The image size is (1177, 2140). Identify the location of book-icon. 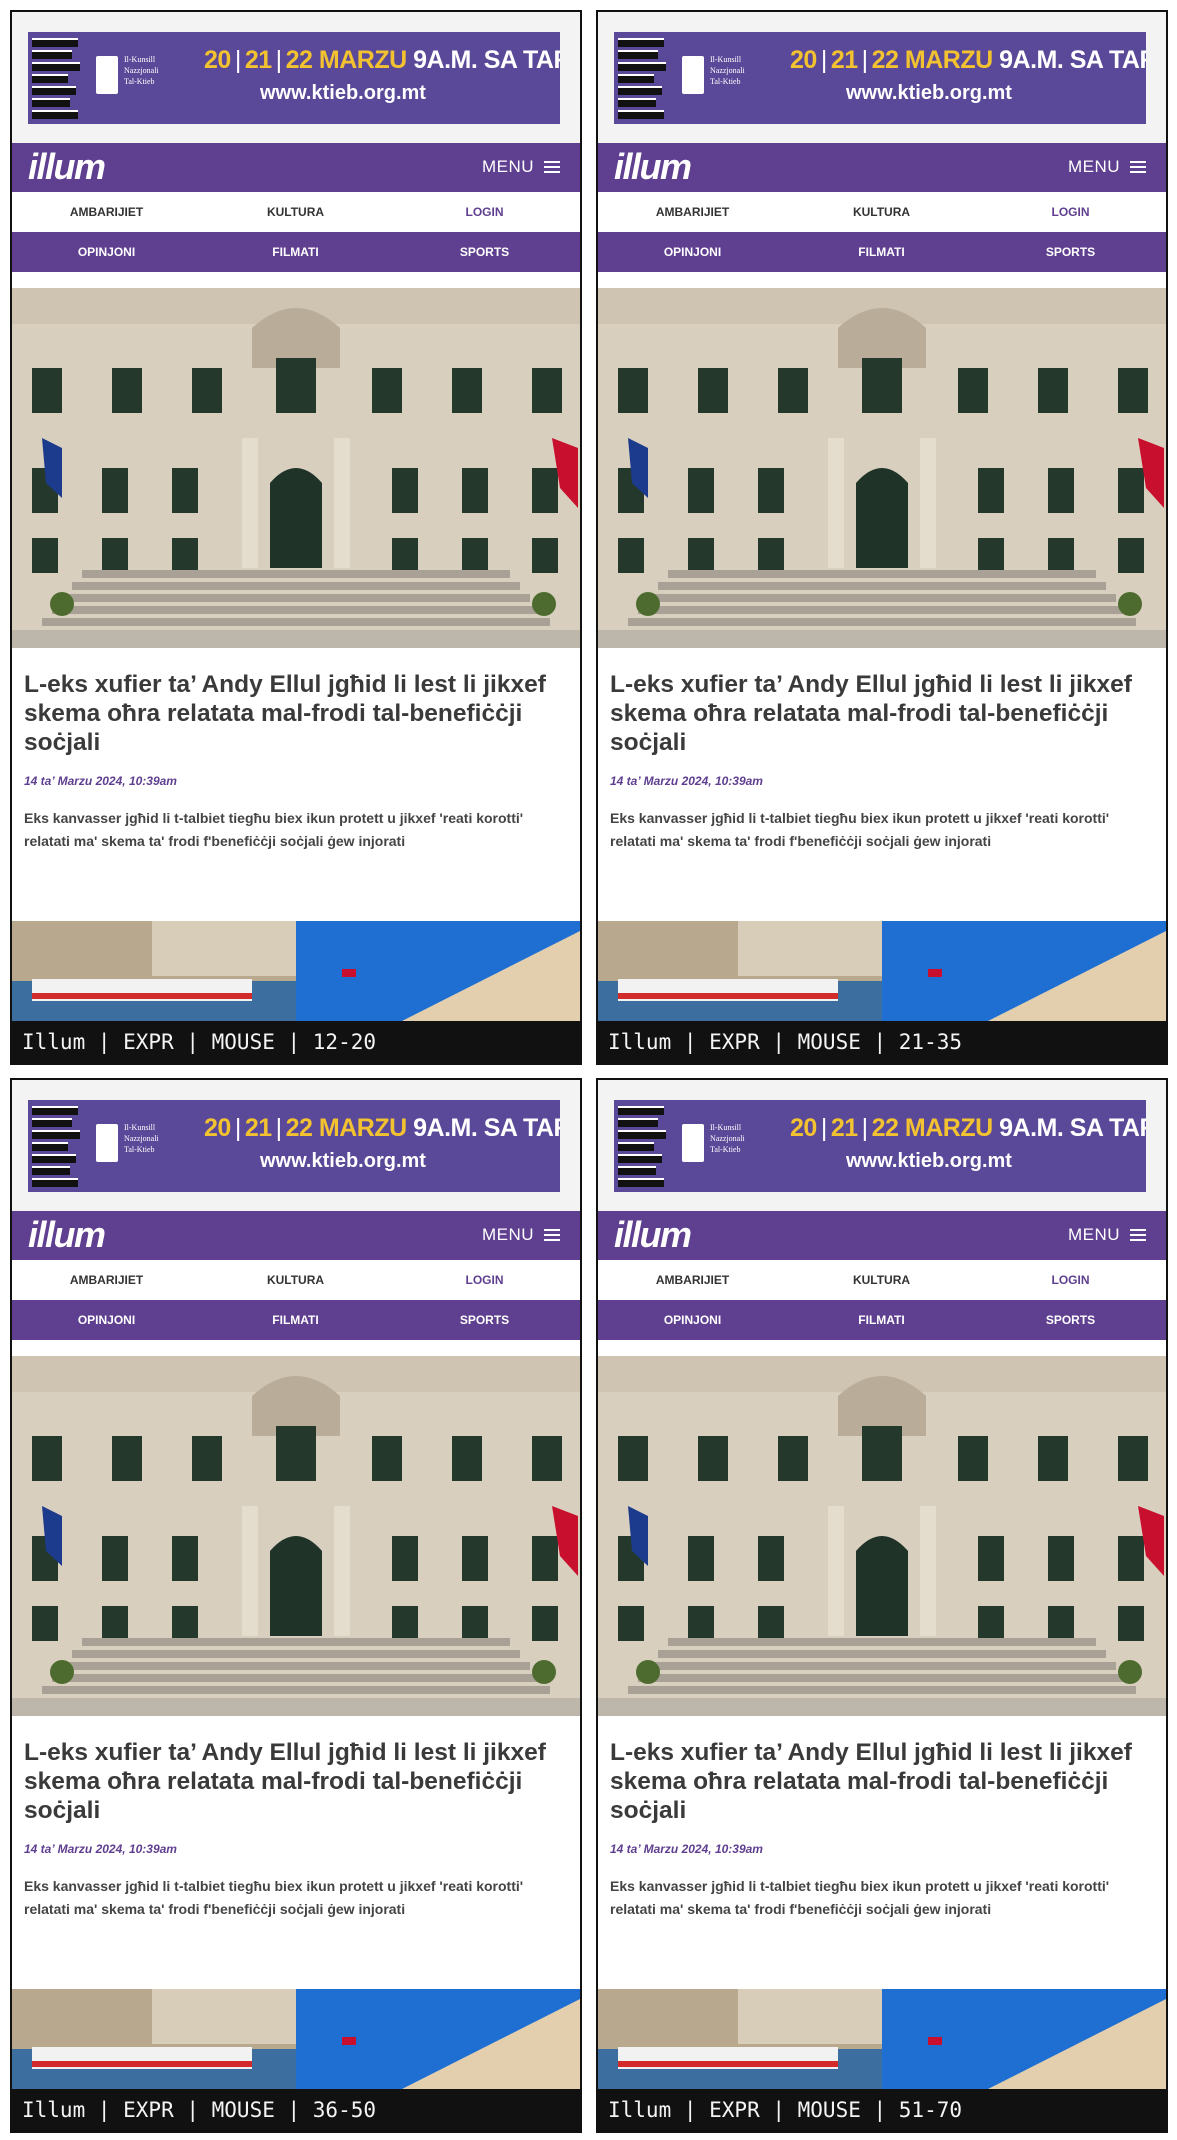
(693, 1143).